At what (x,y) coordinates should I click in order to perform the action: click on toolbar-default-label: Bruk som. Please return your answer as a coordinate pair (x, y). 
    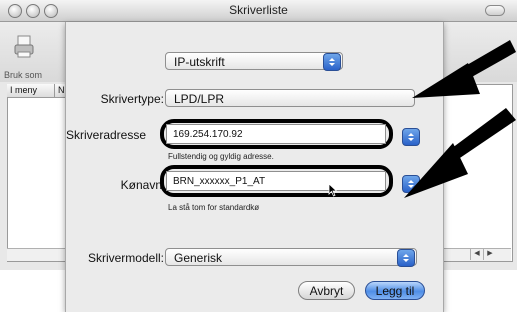
    Looking at the image, I should click on (23, 75).